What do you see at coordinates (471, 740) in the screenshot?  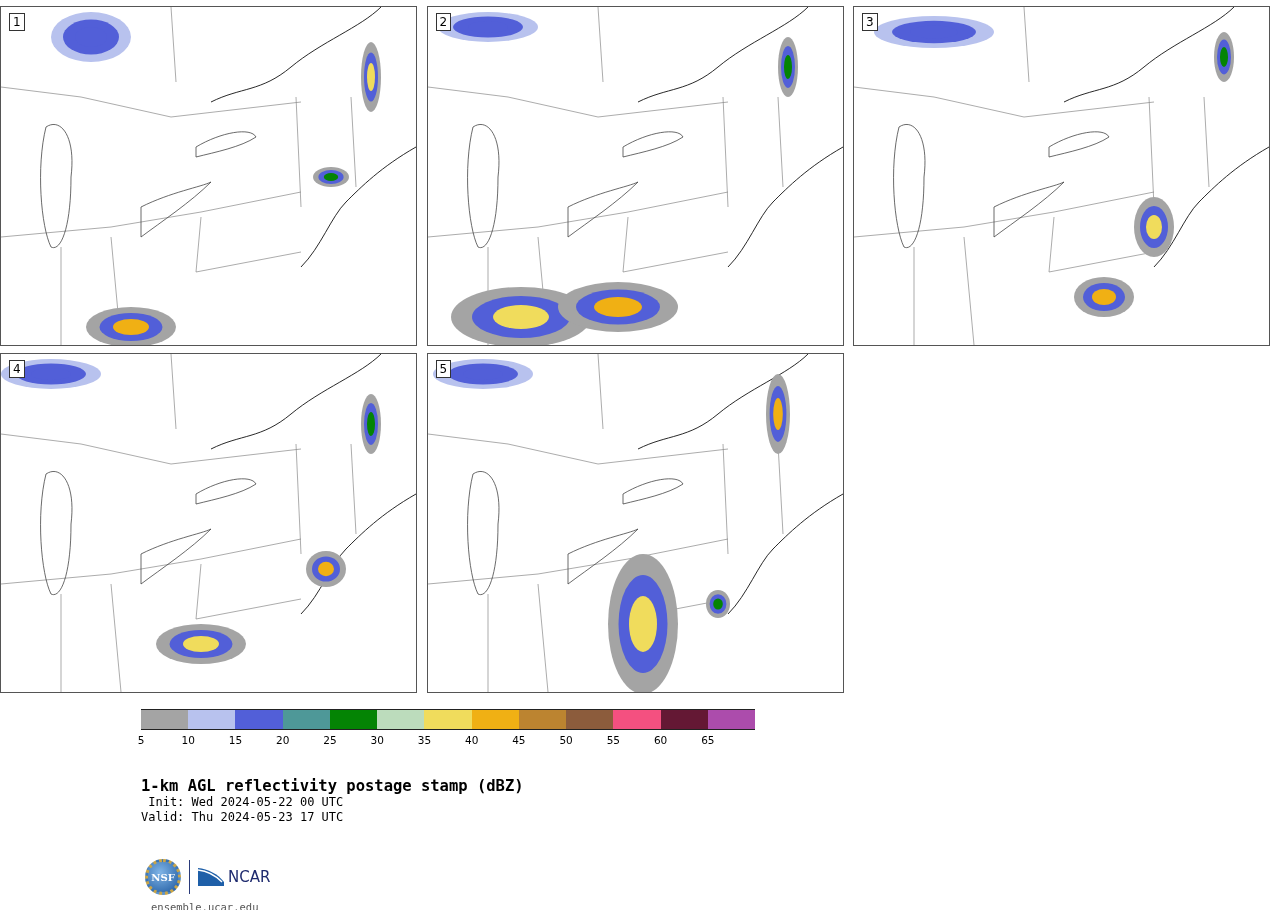 I see `colorbar-tick-label: 40` at bounding box center [471, 740].